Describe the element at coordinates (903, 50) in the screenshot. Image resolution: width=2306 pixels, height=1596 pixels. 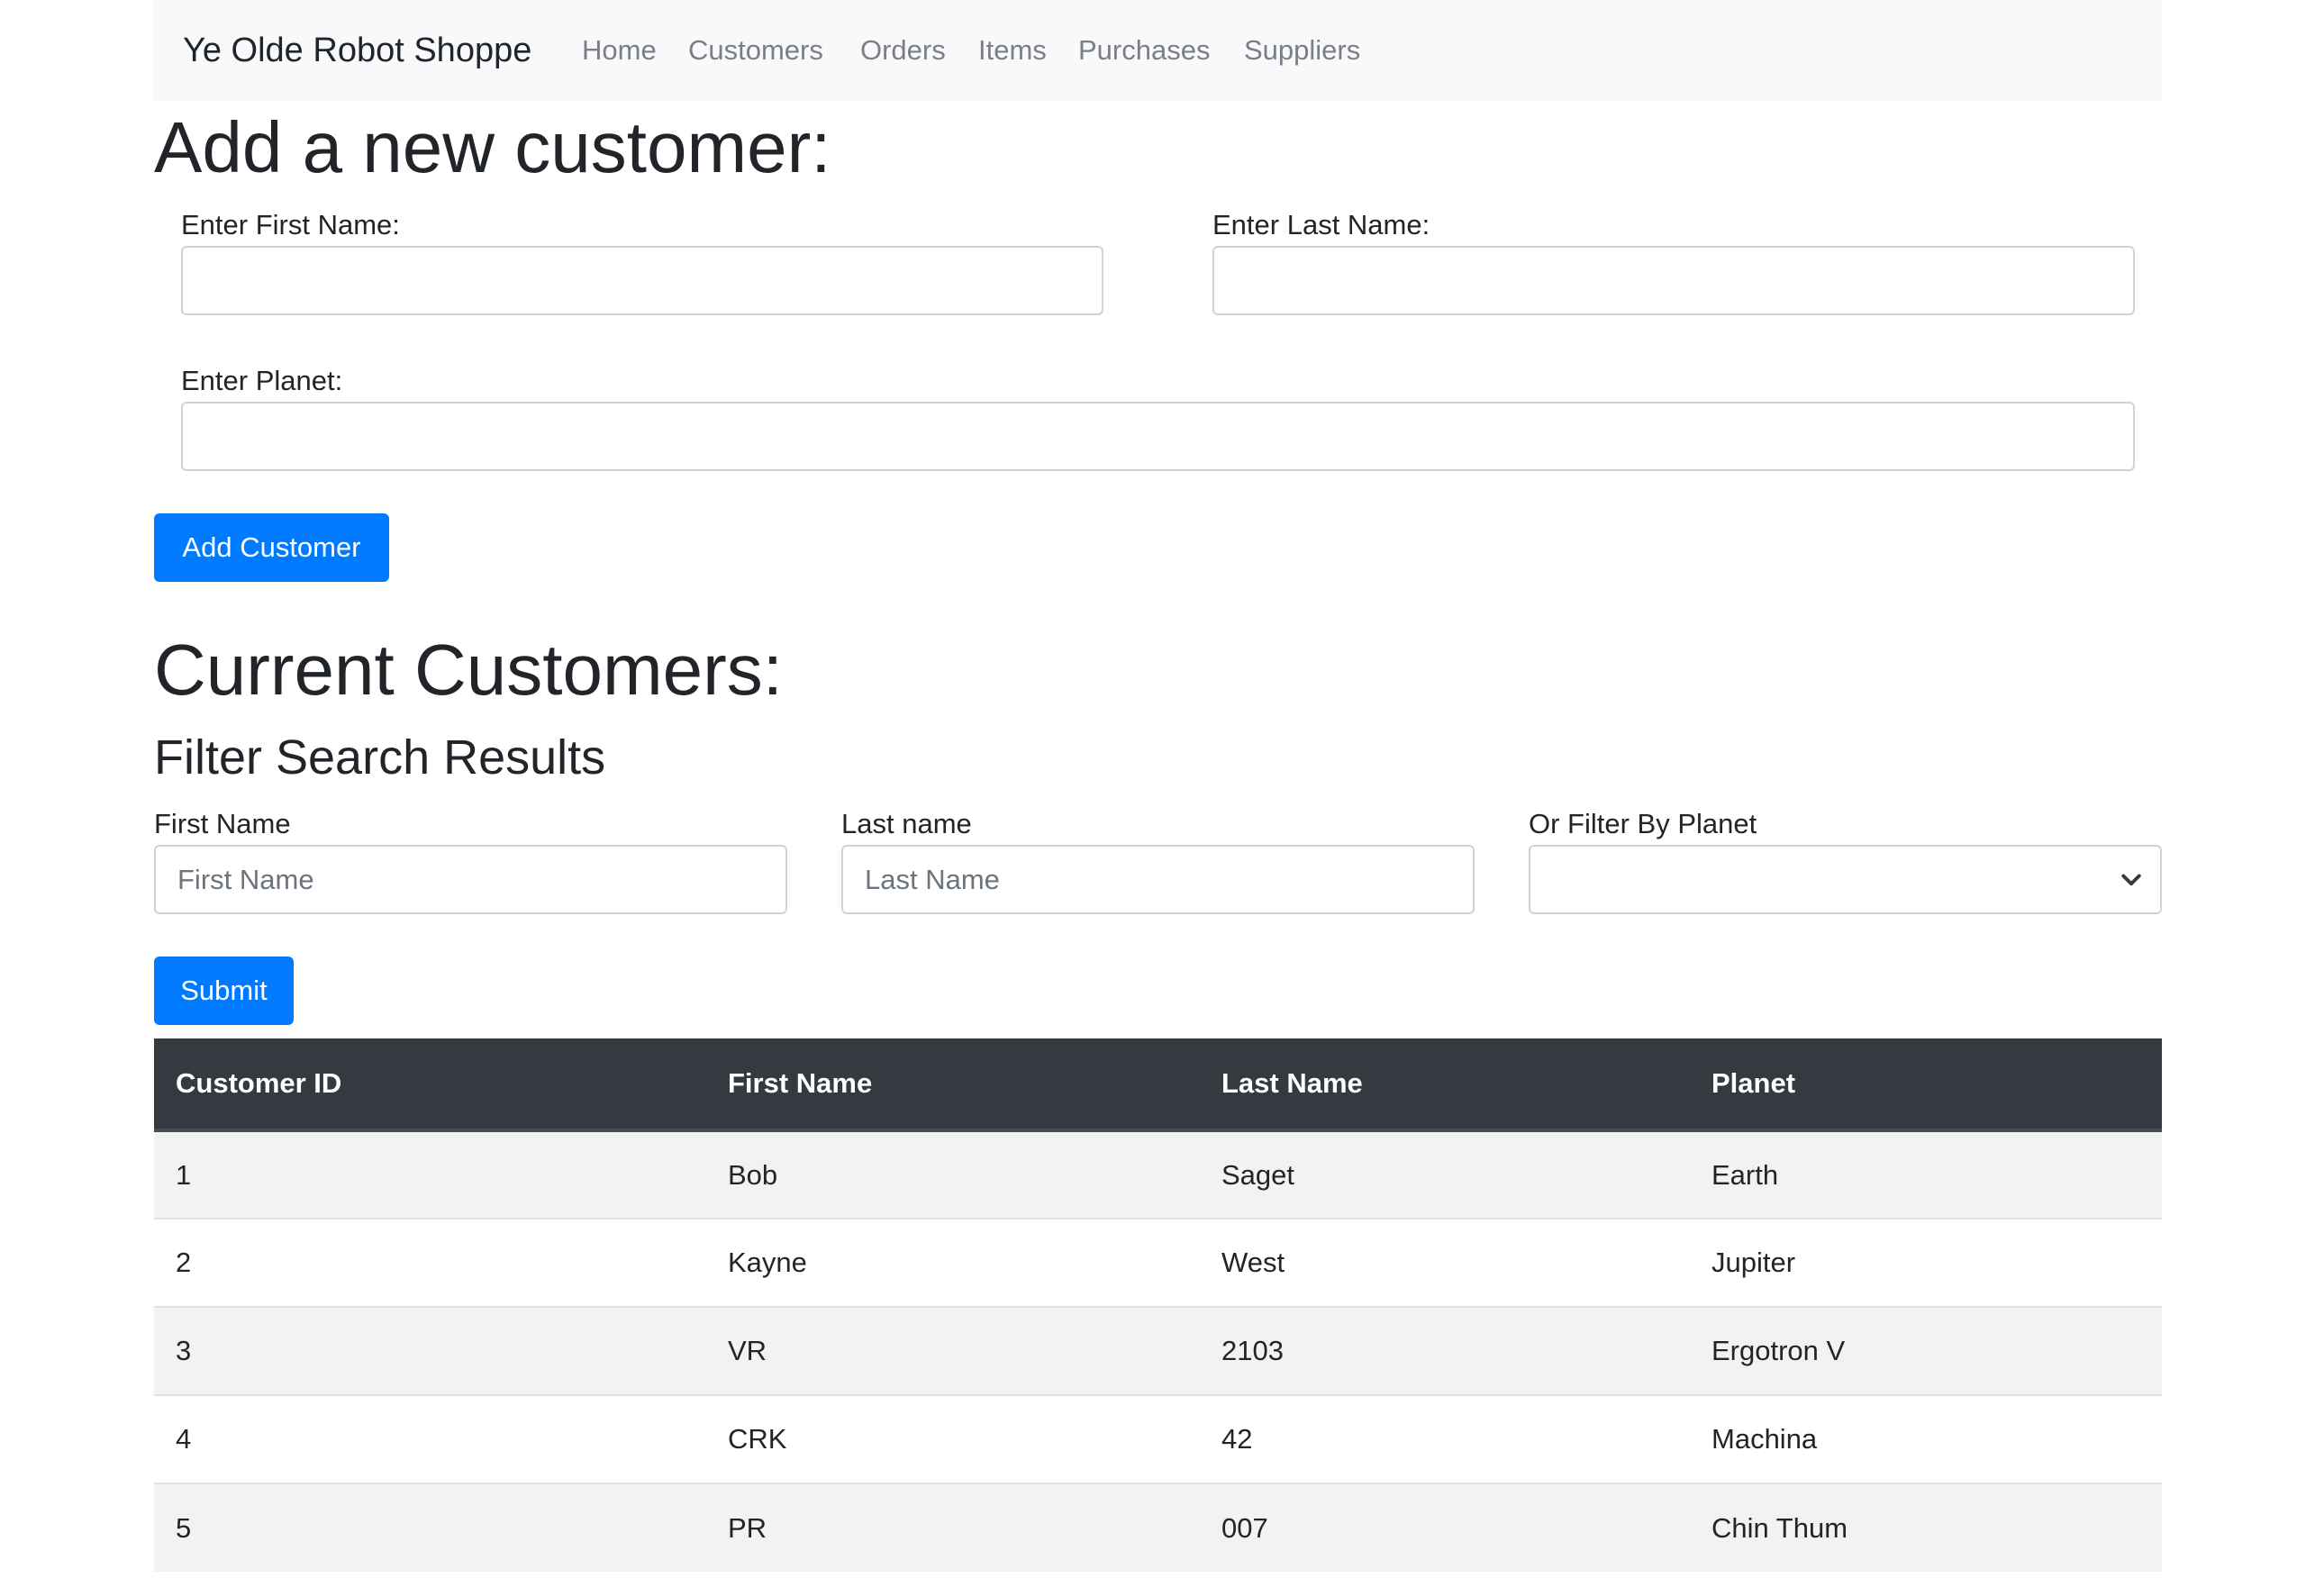
I see `nav-link-orders: Orders` at that location.